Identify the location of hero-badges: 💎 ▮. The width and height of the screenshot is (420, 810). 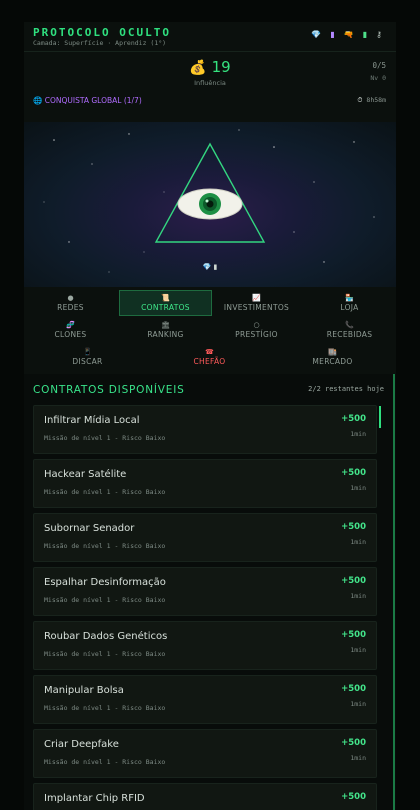
(210, 267).